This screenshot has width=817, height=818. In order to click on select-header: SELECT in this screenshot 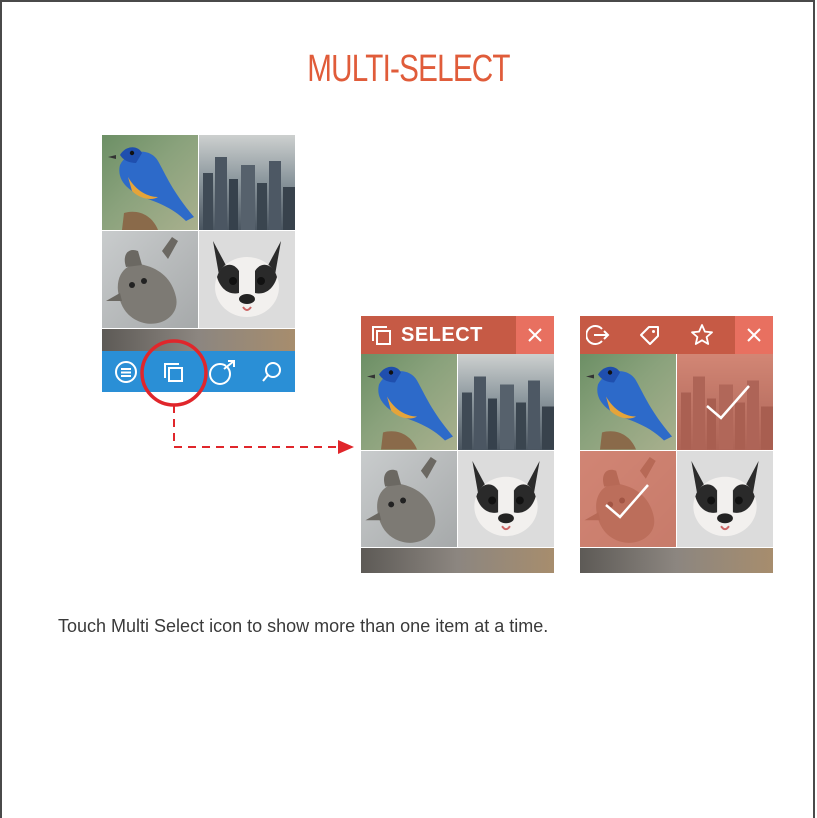, I will do `click(457, 335)`.